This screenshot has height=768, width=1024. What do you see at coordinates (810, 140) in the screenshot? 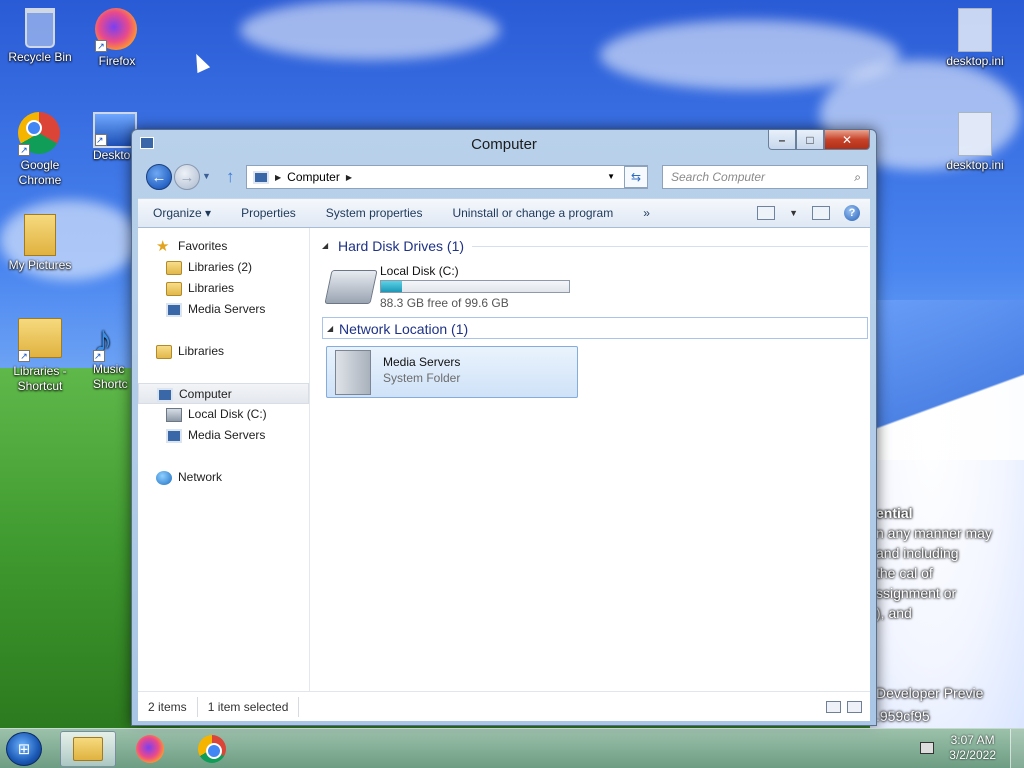
I see `maximize-button: □` at bounding box center [810, 140].